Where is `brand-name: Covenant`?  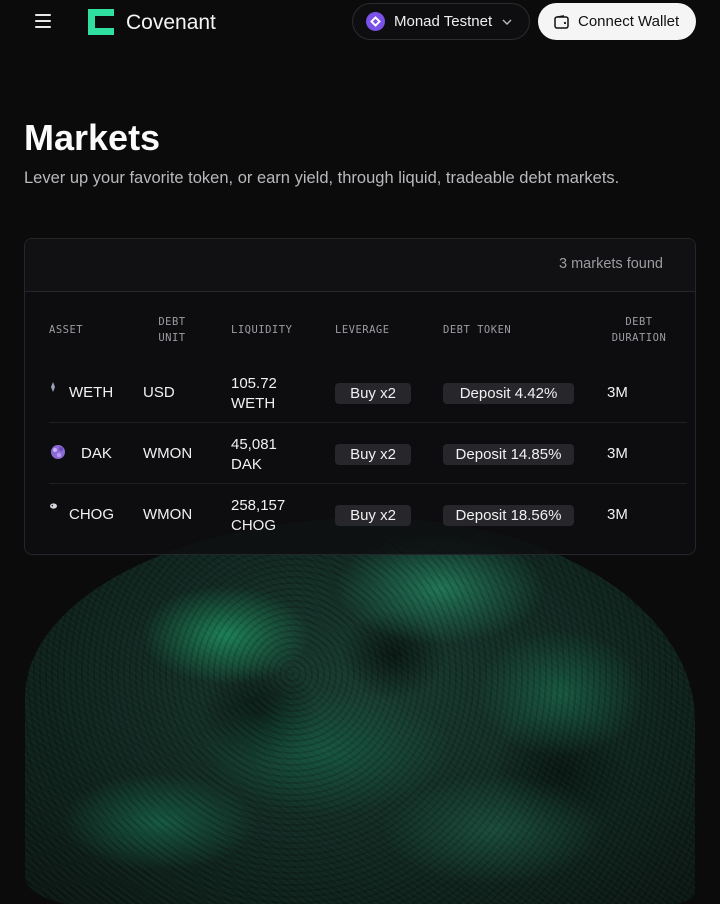 brand-name: Covenant is located at coordinates (171, 23).